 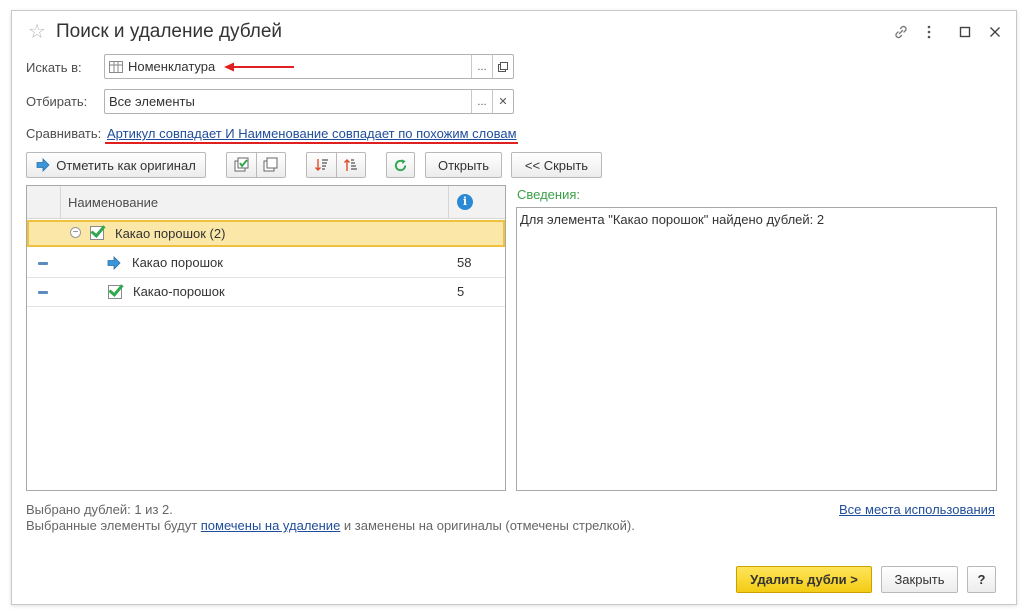 What do you see at coordinates (502, 101) in the screenshot?
I see `filter-clear-button: ✕` at bounding box center [502, 101].